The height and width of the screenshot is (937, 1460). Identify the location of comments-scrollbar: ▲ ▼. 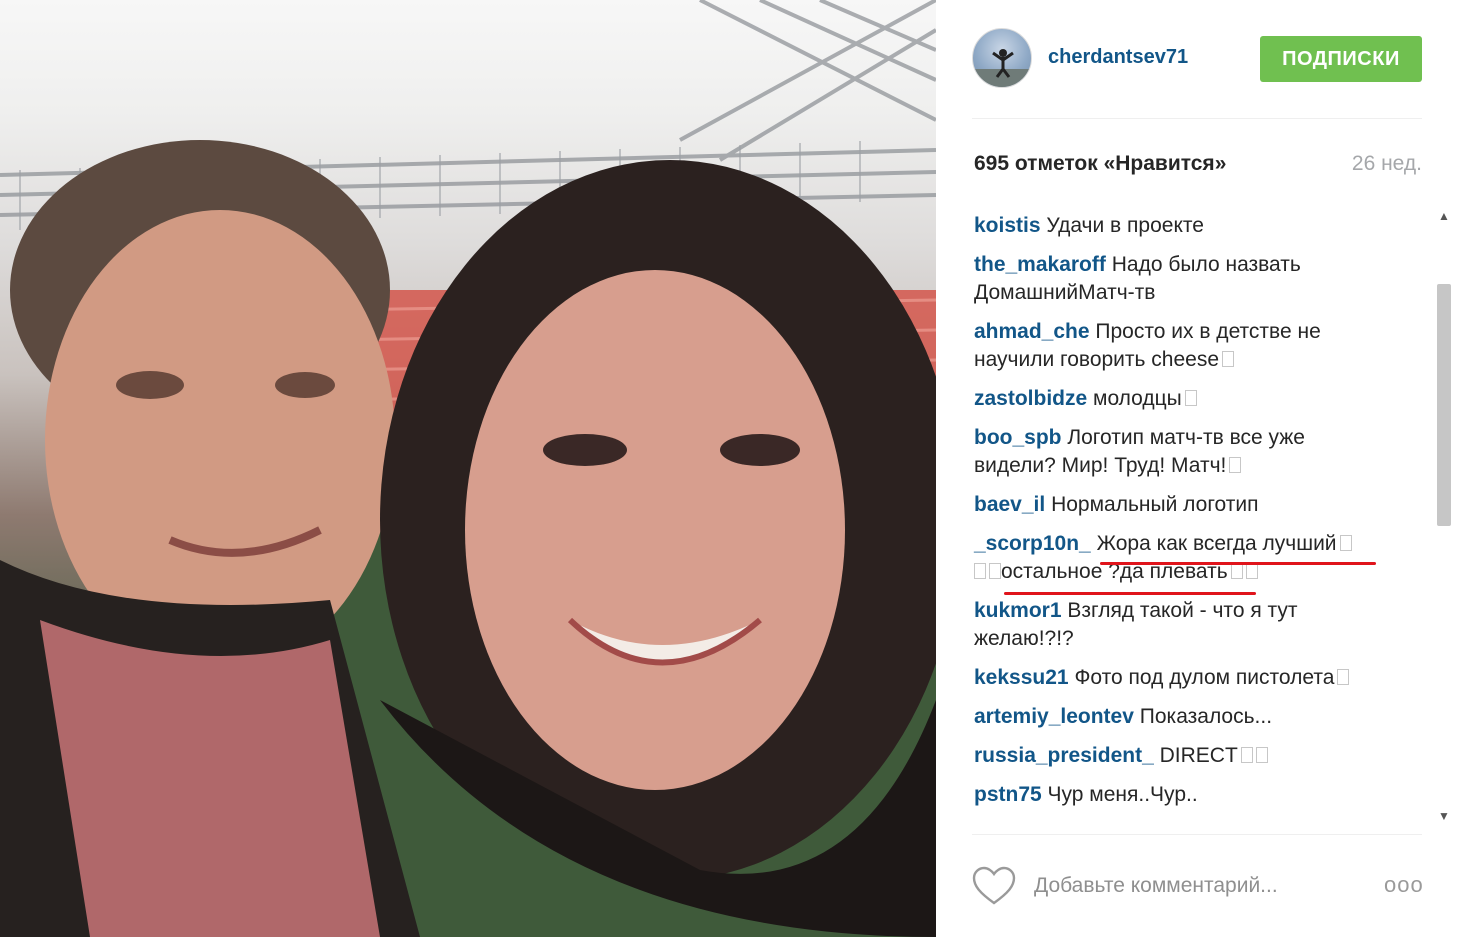
(1444, 517).